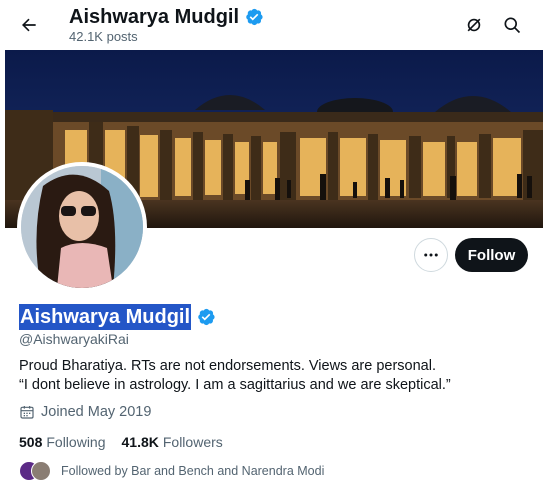  Describe the element at coordinates (31, 442) in the screenshot. I see `following-count: 508` at that location.